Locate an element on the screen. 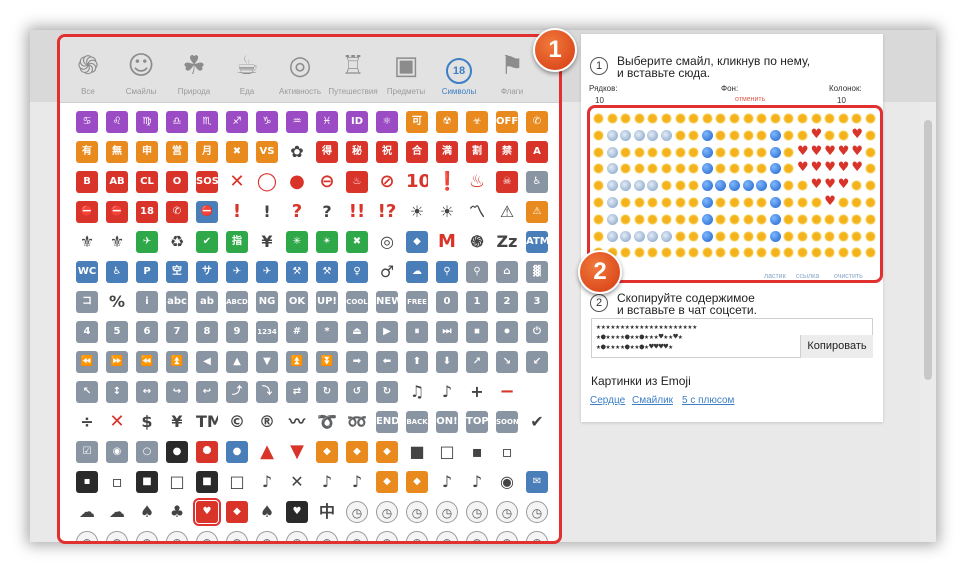  emoji-cell: ▶ is located at coordinates (387, 332).